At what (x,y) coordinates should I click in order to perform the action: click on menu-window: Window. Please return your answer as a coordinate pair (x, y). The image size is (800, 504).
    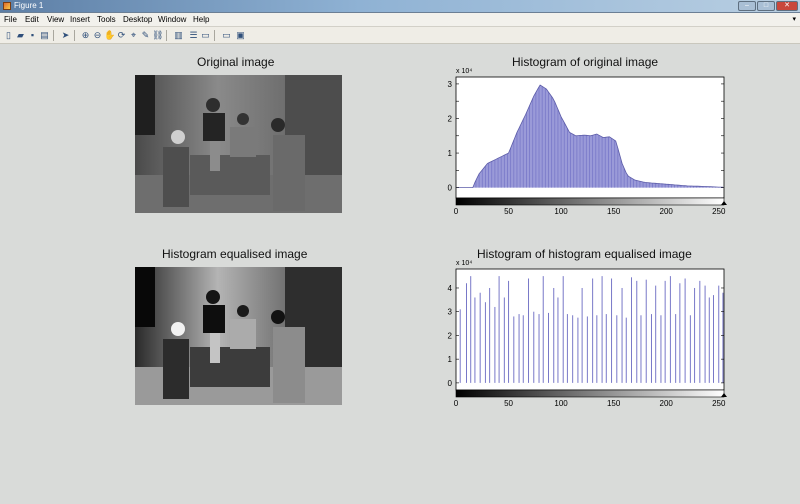
    Looking at the image, I should click on (172, 19).